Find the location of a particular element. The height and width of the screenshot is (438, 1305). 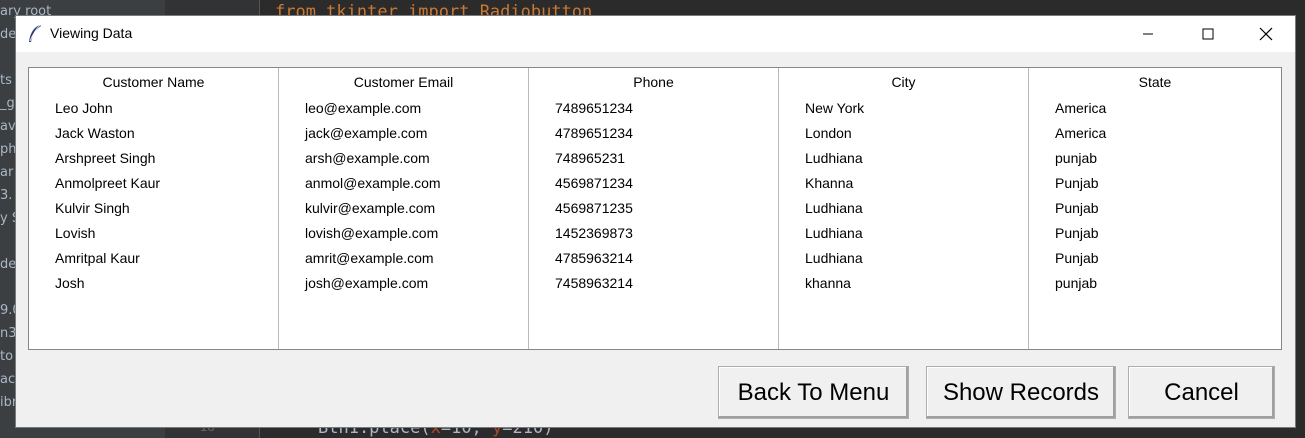

table-cell: 4569871235 is located at coordinates (653, 208).